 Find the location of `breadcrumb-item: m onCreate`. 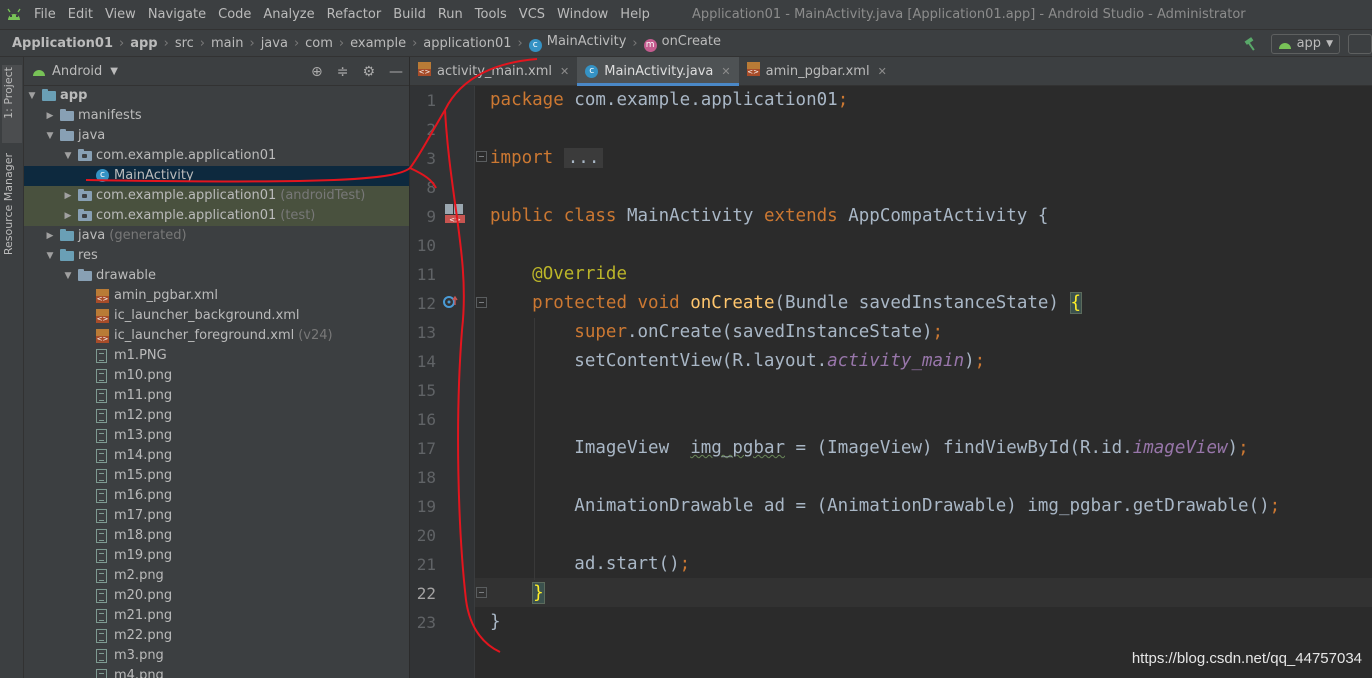

breadcrumb-item: m onCreate is located at coordinates (682, 43).